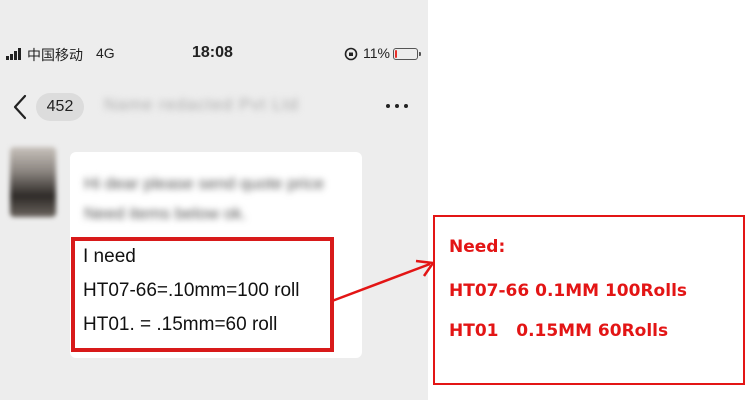  What do you see at coordinates (105, 53) in the screenshot?
I see `network-type: 4G` at bounding box center [105, 53].